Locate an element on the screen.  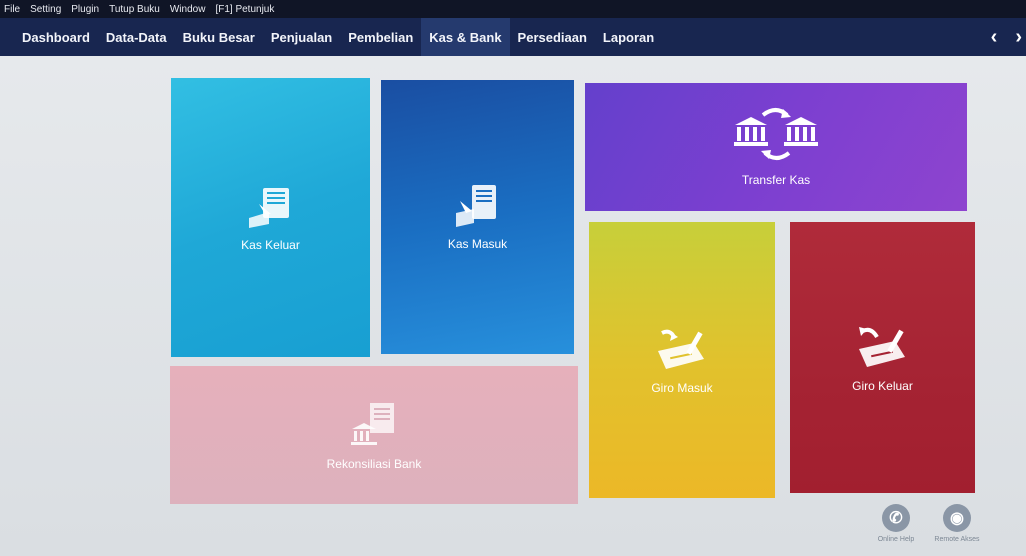
tile-rekonsiliasi-bank: Rekonsiliasi Bank is located at coordinates (374, 435).